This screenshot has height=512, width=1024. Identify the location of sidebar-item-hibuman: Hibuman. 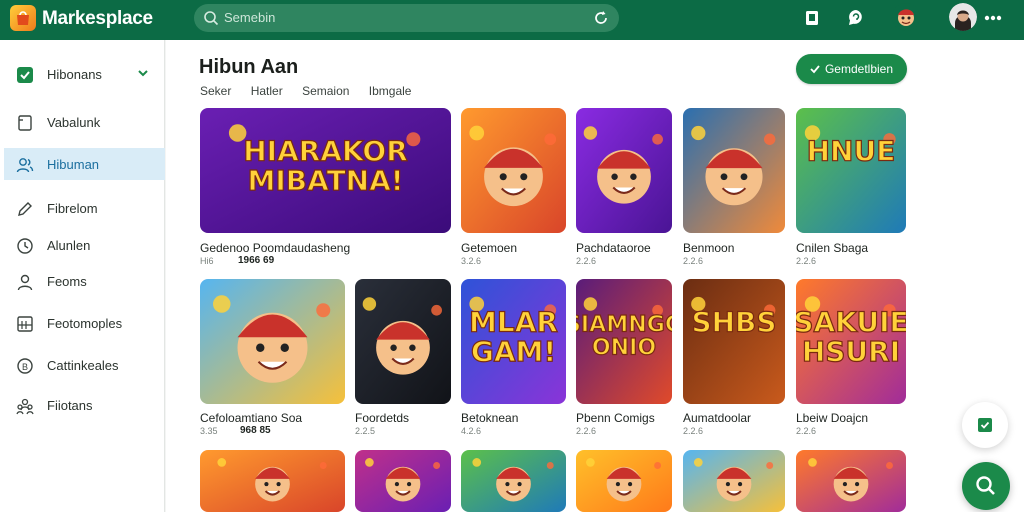
(84, 164).